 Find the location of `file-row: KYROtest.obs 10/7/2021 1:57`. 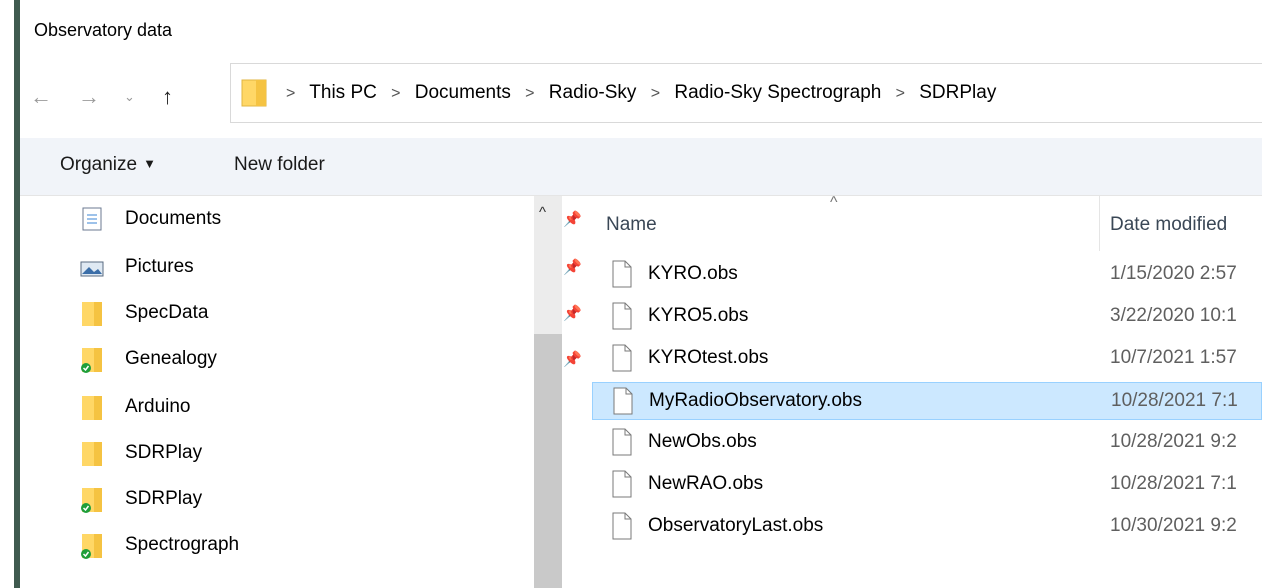

file-row: KYROtest.obs 10/7/2021 1:57 is located at coordinates (927, 359).